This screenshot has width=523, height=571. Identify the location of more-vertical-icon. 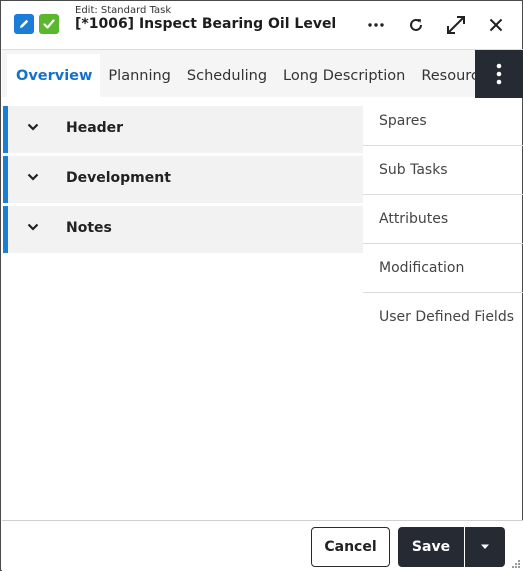
(499, 74).